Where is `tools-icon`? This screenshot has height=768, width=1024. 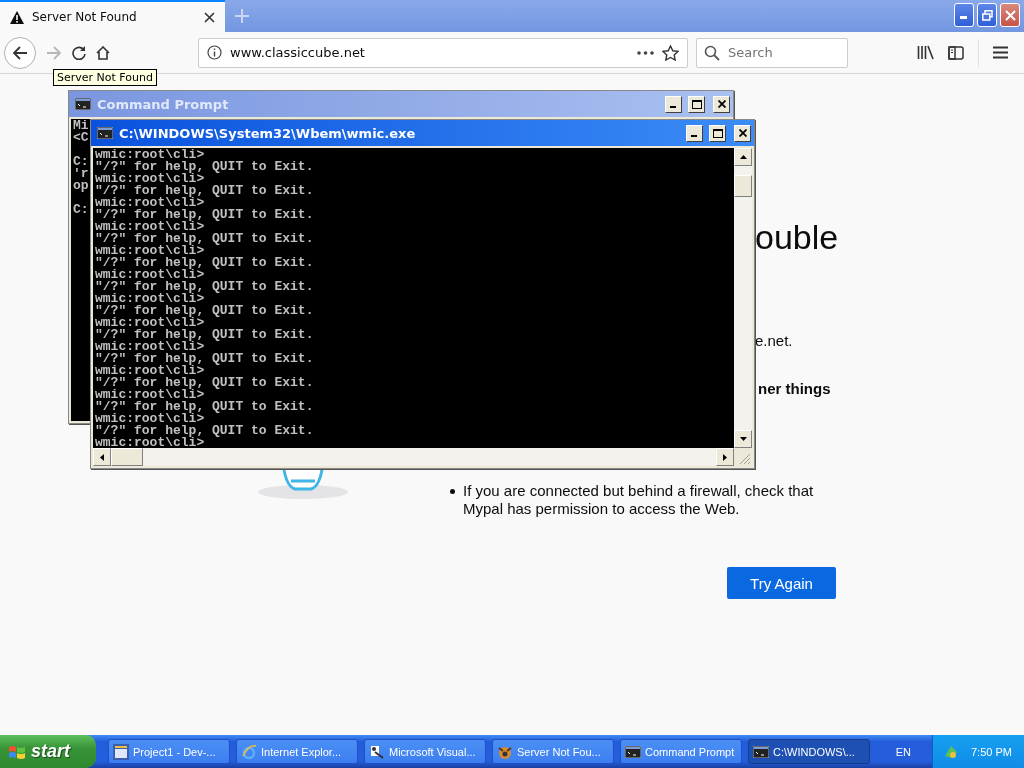 tools-icon is located at coordinates (377, 751).